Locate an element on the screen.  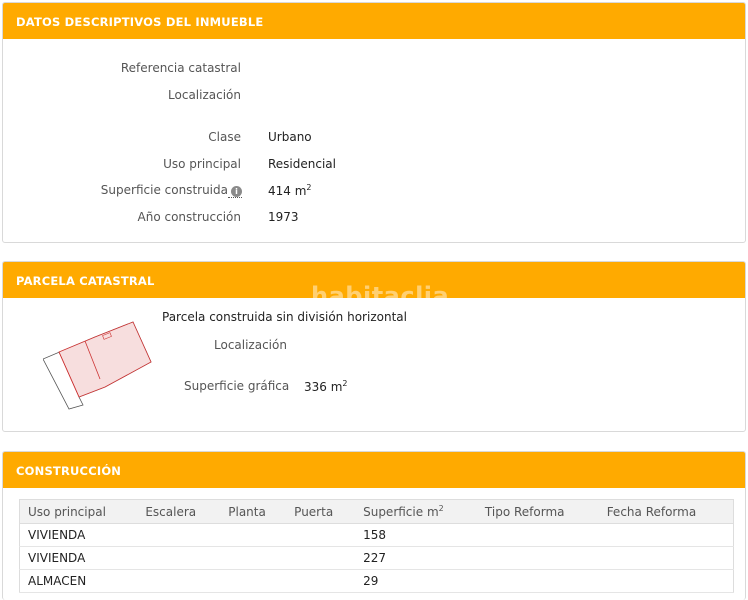
panel-title: DATOS DESCRIPTIVOS DEL INMUEBLE is located at coordinates (374, 21).